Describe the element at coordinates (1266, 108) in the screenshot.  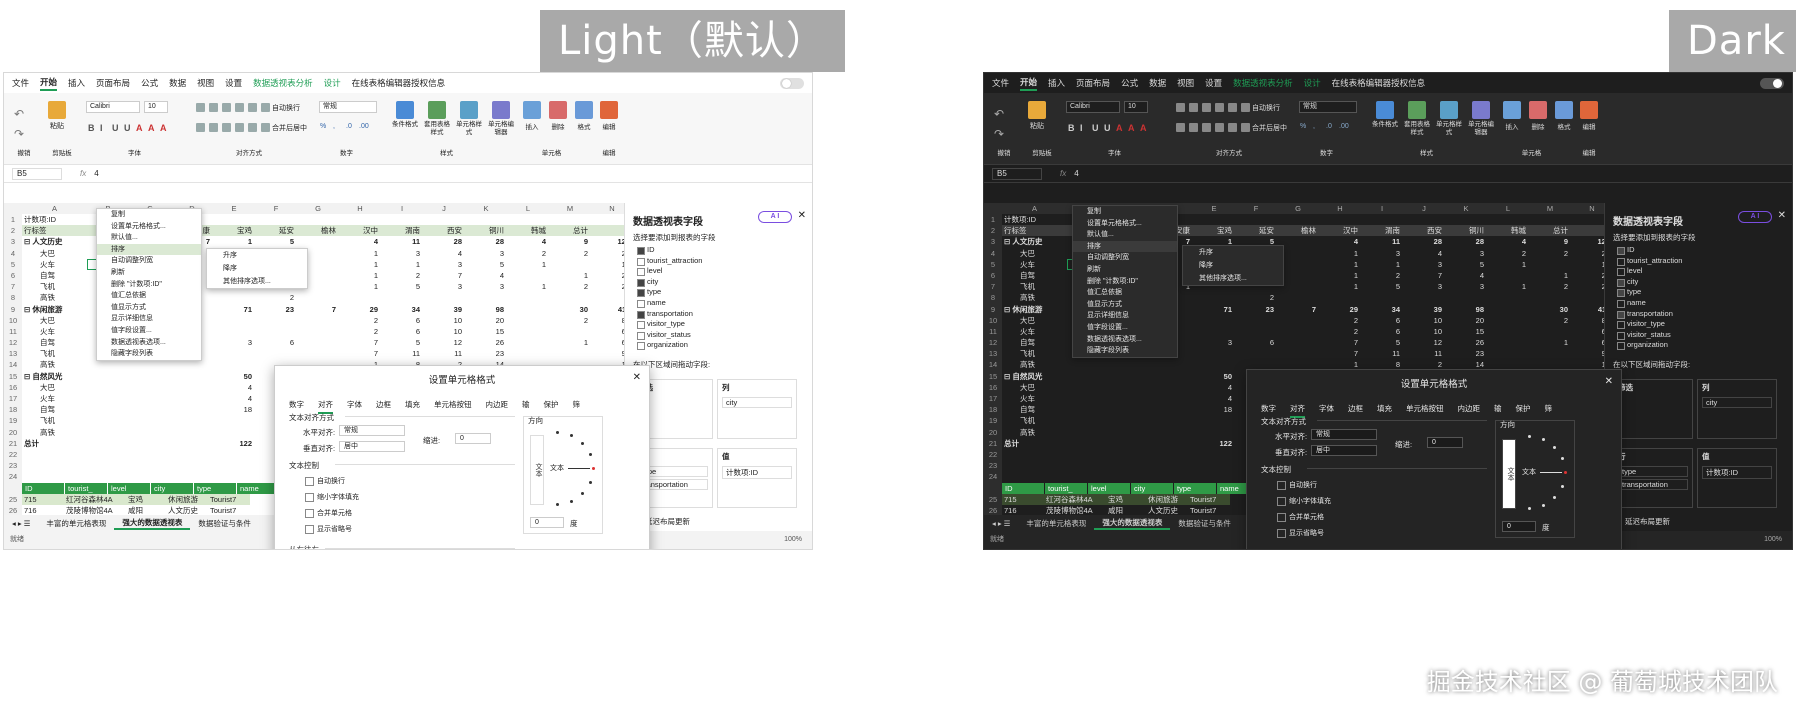
I see `wrap-label: 自动换行` at that location.